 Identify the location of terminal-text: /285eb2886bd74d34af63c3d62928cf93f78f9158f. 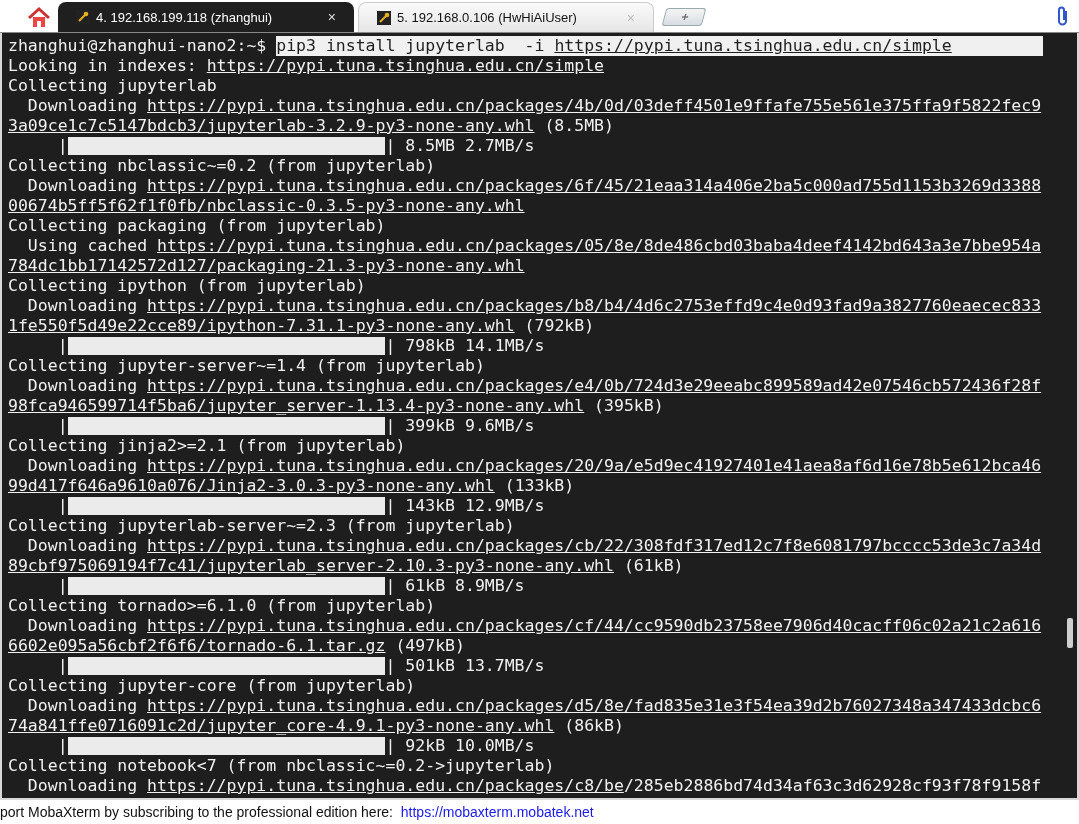
(832, 786).